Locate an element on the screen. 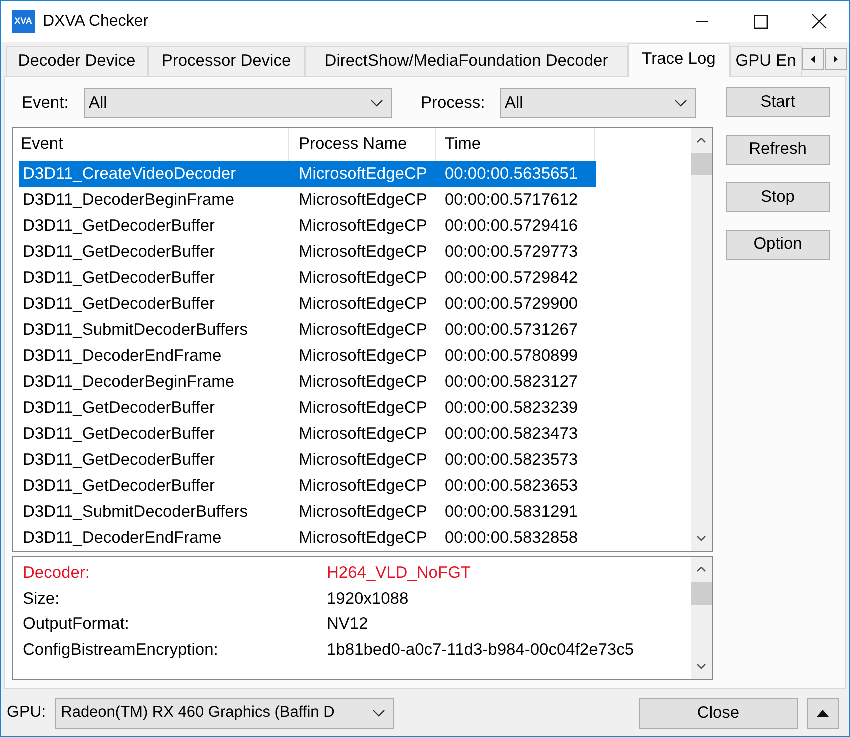 The height and width of the screenshot is (737, 850). table-cell-text: 00:00:00.5717612 is located at coordinates (512, 200).